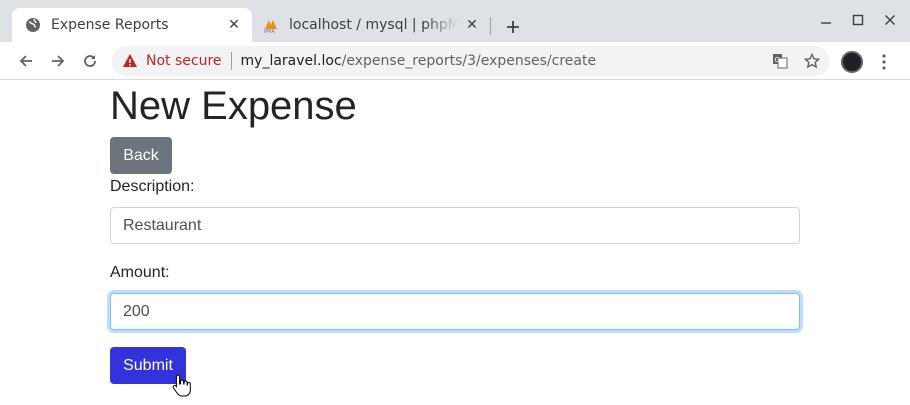  I want to click on not-secure-label: Not secure, so click(184, 61).